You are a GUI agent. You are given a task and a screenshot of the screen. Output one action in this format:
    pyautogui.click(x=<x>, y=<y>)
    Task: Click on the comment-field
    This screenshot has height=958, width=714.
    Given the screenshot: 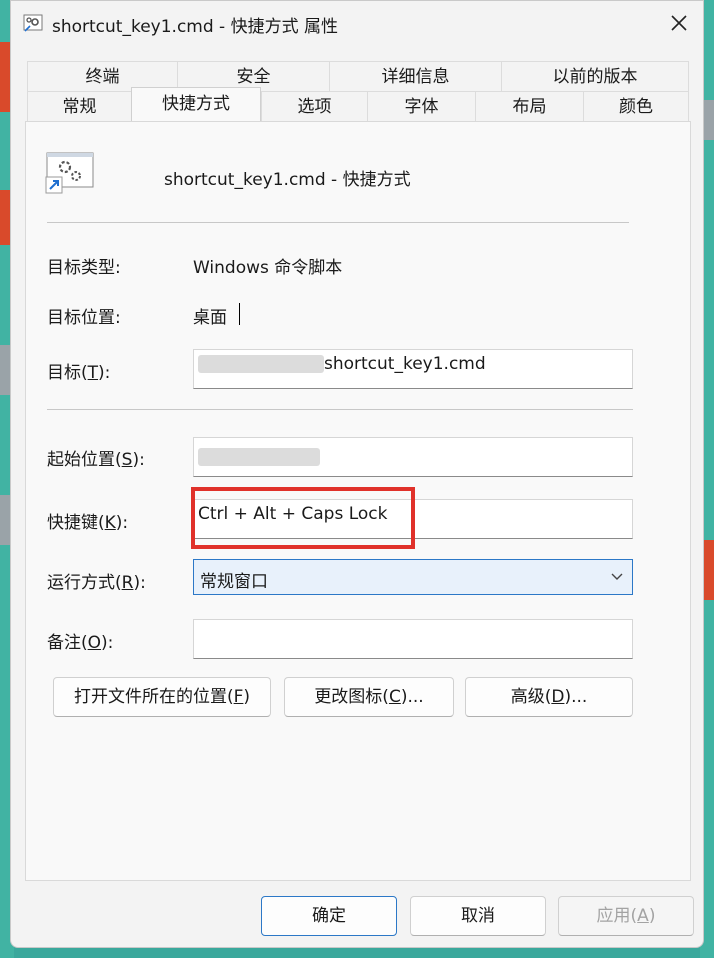 What is the action you would take?
    pyautogui.click(x=413, y=639)
    